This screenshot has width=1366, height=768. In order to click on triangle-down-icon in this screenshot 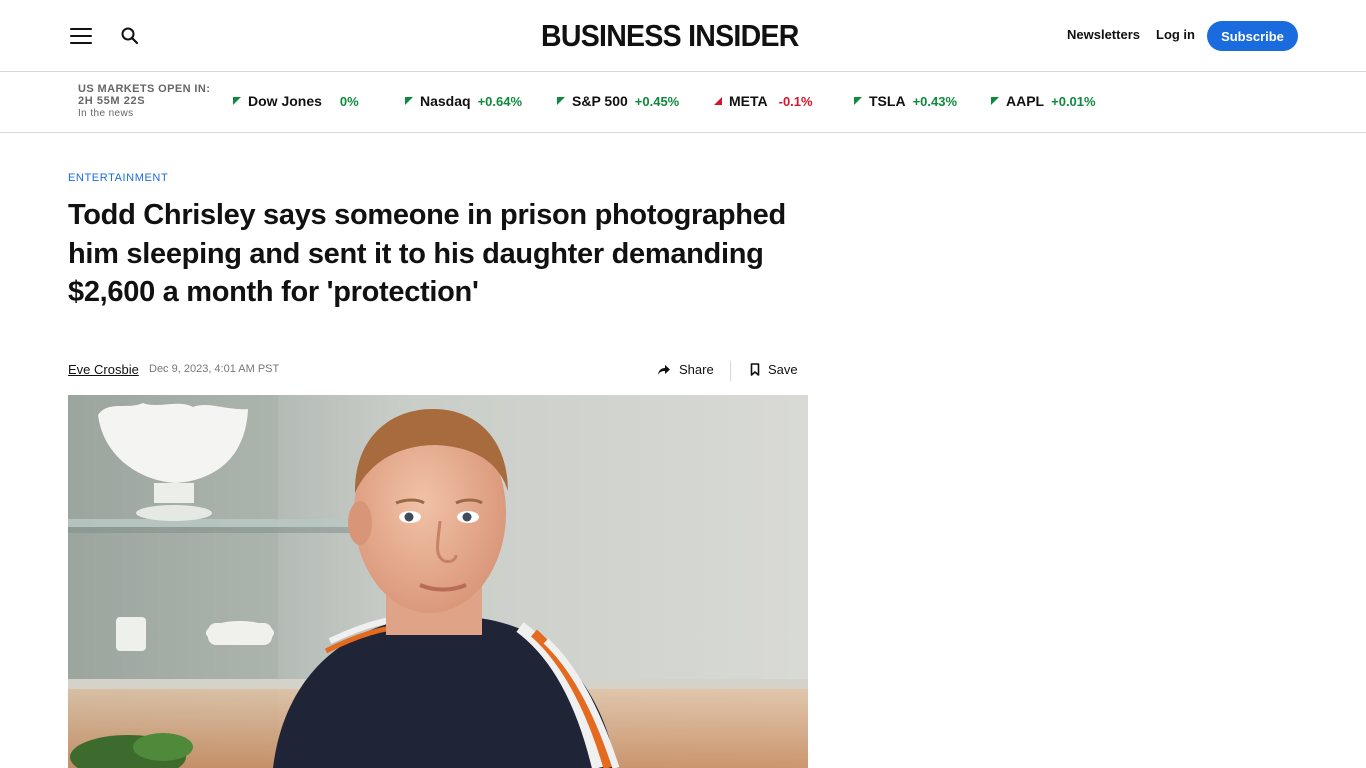, I will do `click(718, 101)`.